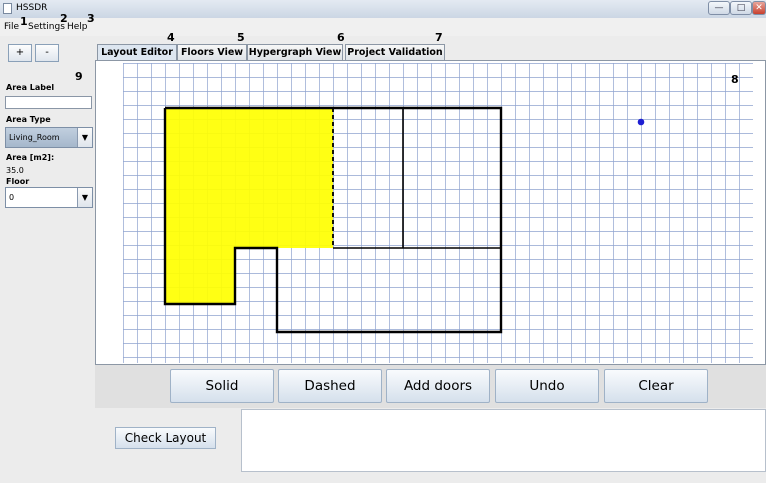  I want to click on validation-panel: Check Layout, so click(430, 445).